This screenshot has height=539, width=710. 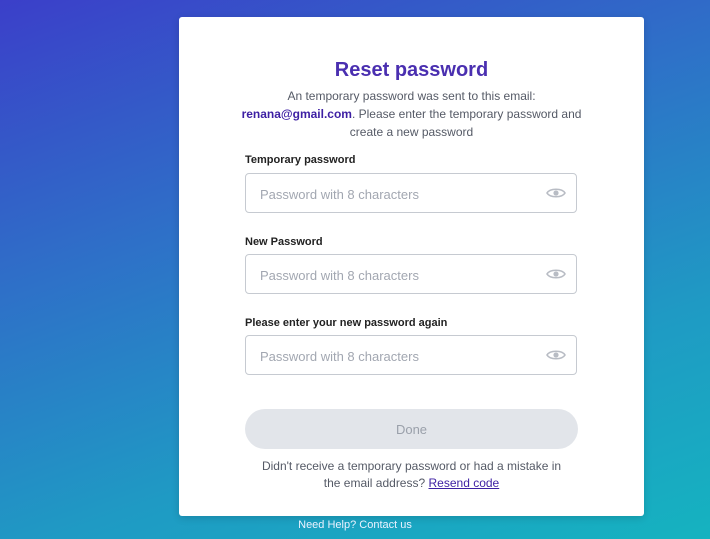 What do you see at coordinates (300, 160) in the screenshot?
I see `temporary-password-label: Temporary password` at bounding box center [300, 160].